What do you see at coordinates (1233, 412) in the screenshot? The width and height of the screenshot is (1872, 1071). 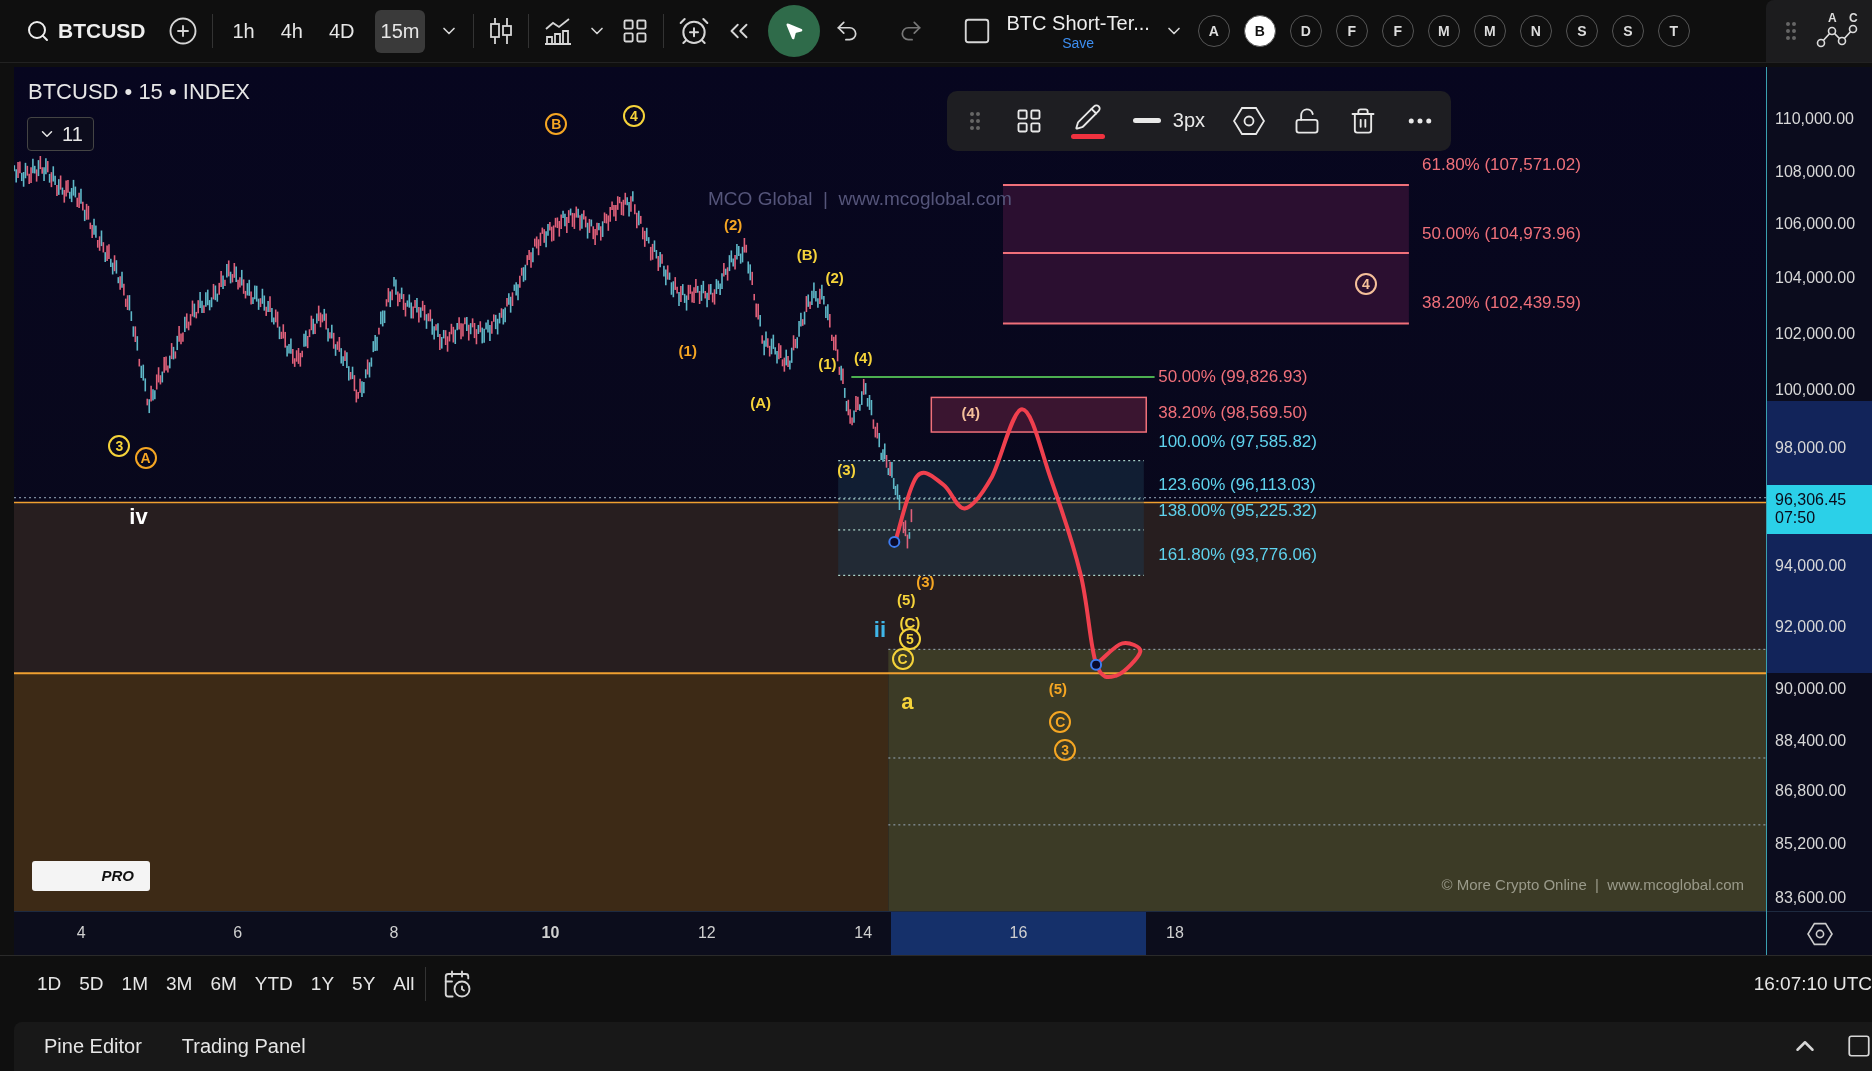 I see `fib-level-label: 38.20% (98,569.50)` at bounding box center [1233, 412].